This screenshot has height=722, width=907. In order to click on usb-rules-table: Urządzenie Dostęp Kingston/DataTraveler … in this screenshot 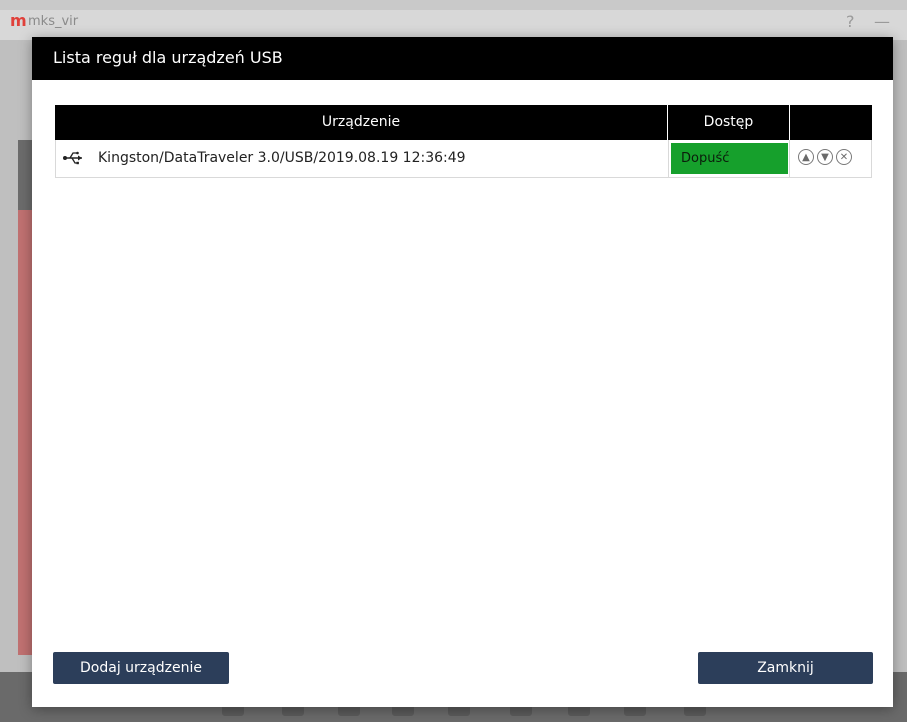, I will do `click(463, 141)`.